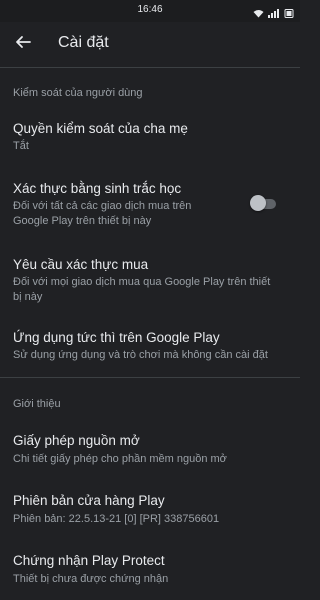 Image resolution: width=320 pixels, height=600 pixels. What do you see at coordinates (37, 404) in the screenshot?
I see `section-header-about: Giới thiệu` at bounding box center [37, 404].